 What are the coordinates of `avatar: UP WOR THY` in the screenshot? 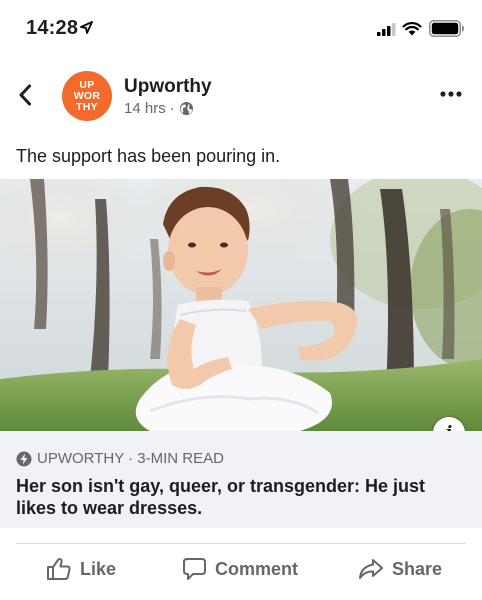 It's located at (87, 96).